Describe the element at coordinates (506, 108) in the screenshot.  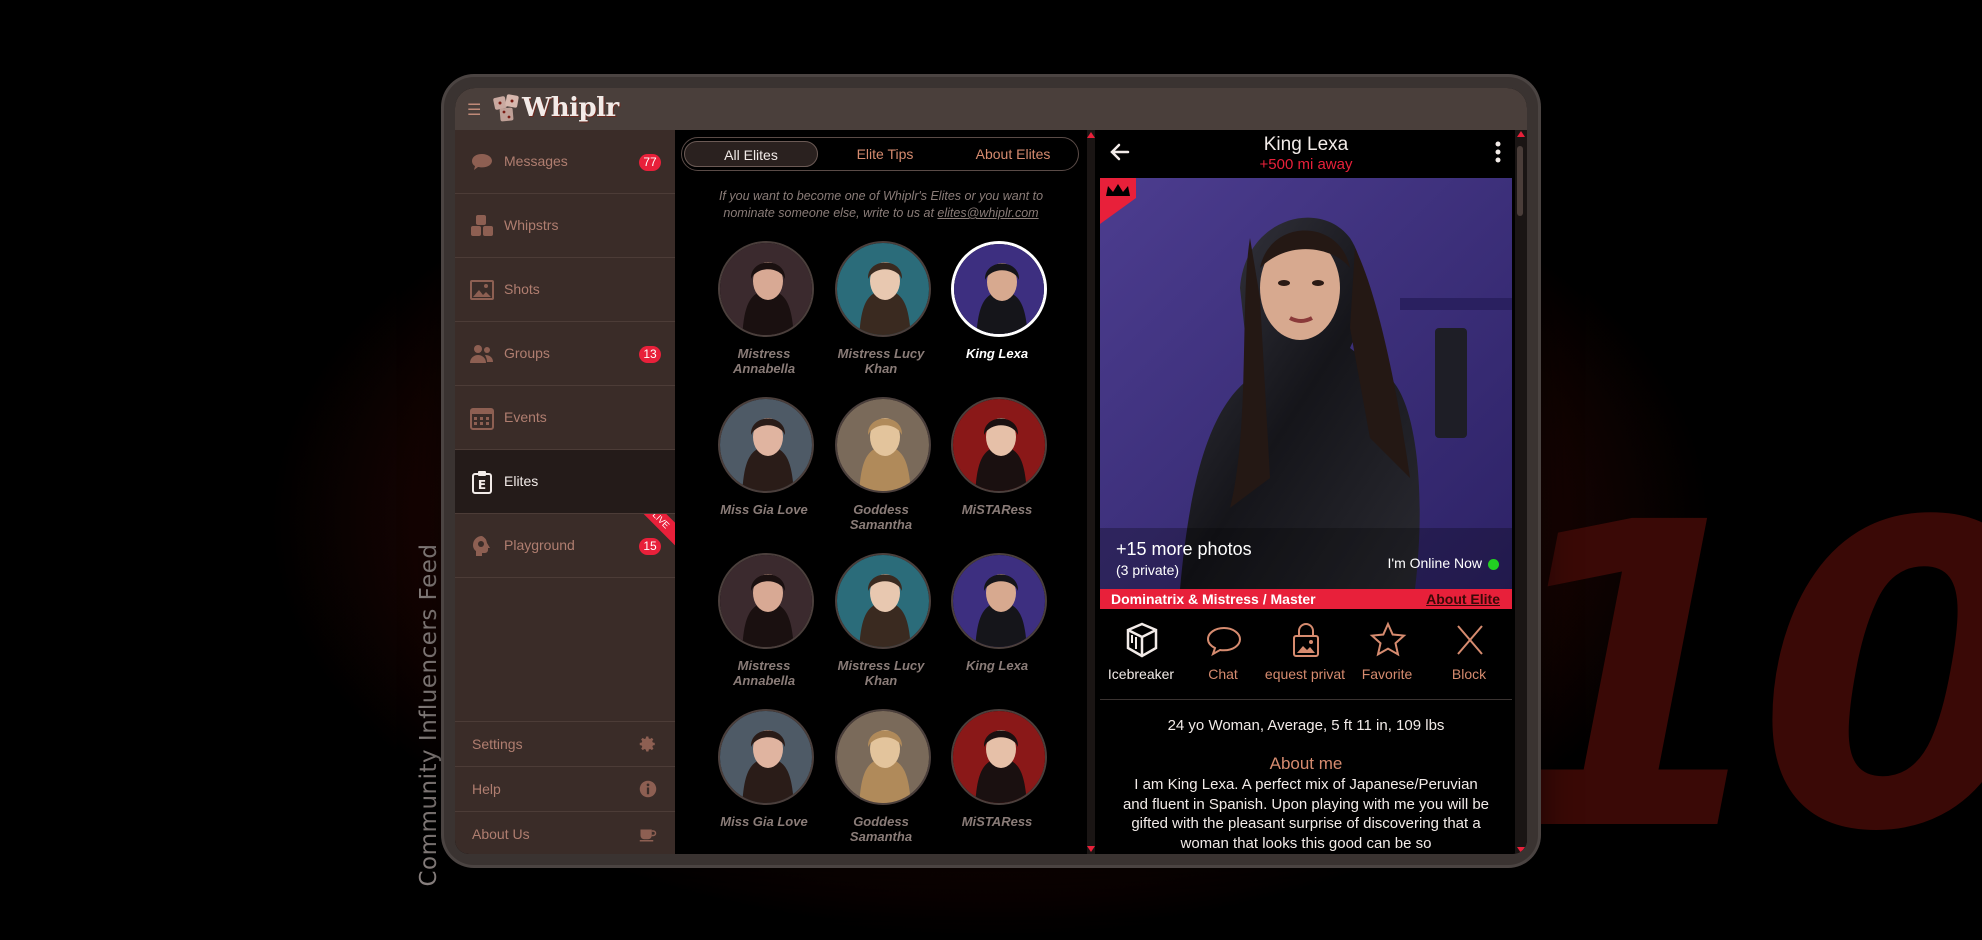
I see `dice-logo-icon` at that location.